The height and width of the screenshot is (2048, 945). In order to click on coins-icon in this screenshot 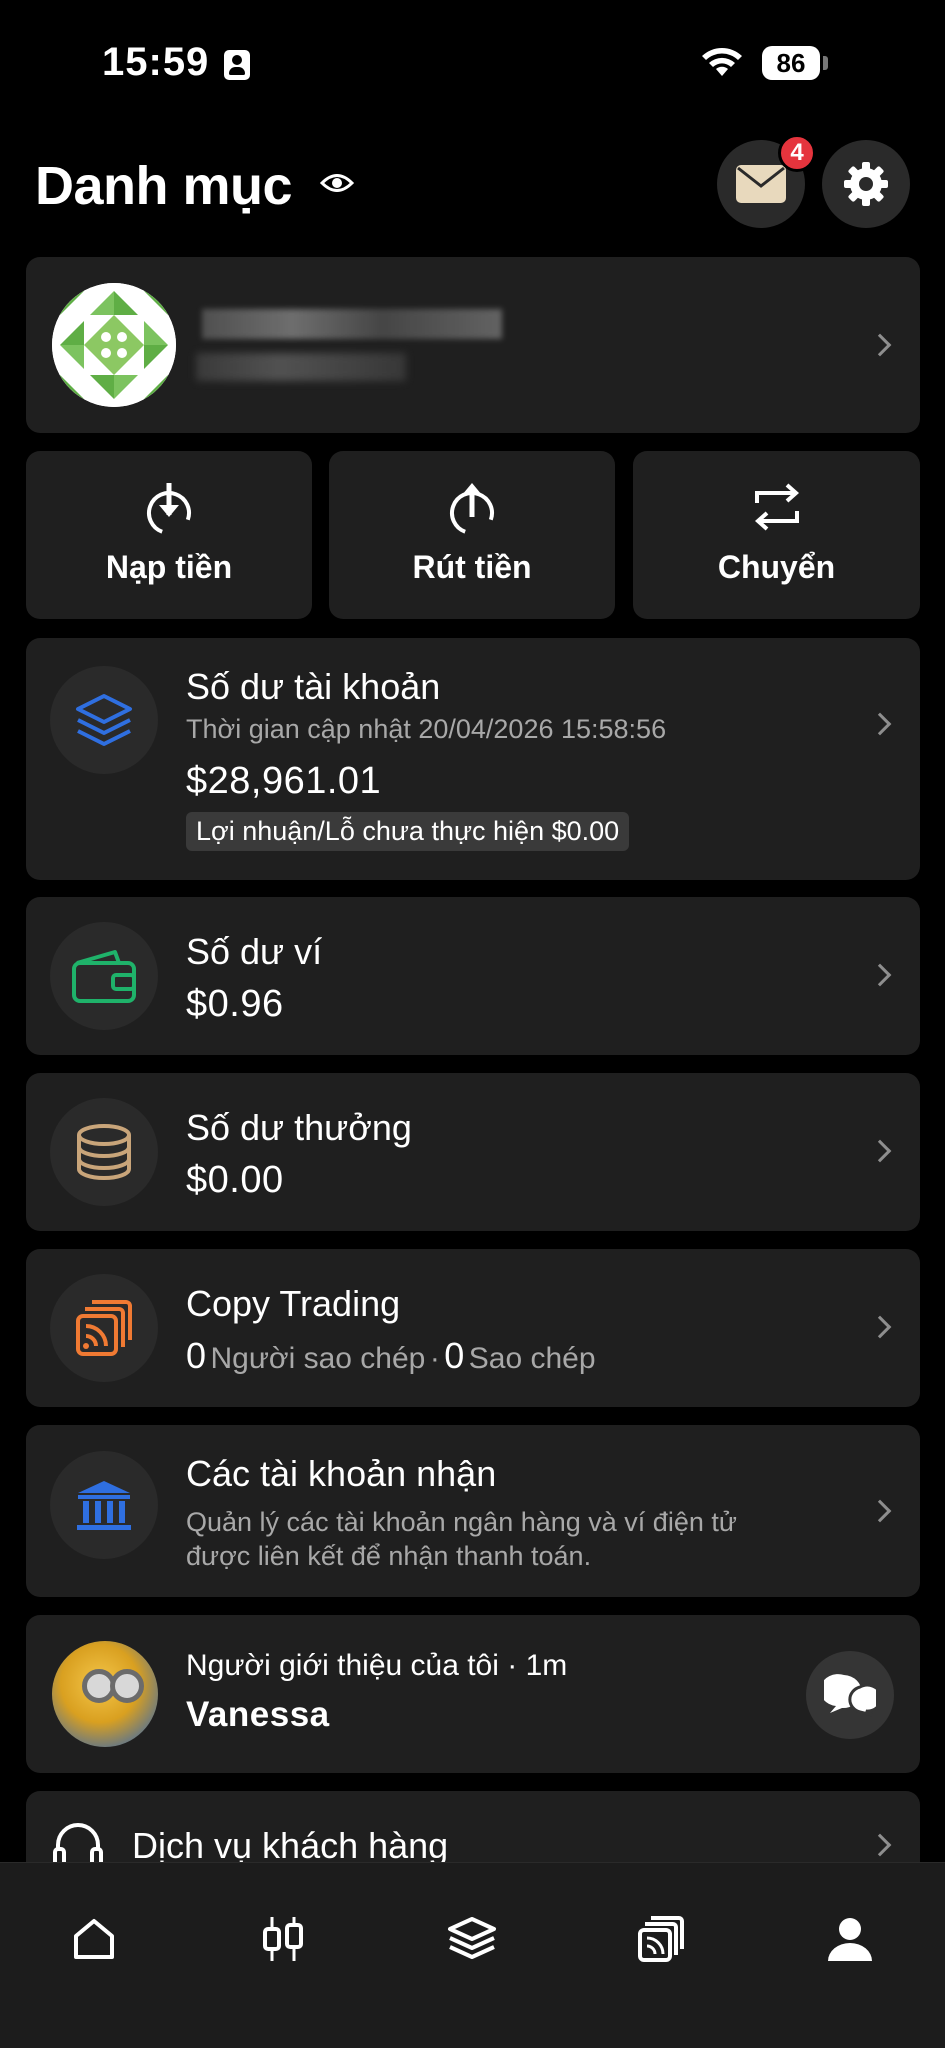, I will do `click(104, 1152)`.